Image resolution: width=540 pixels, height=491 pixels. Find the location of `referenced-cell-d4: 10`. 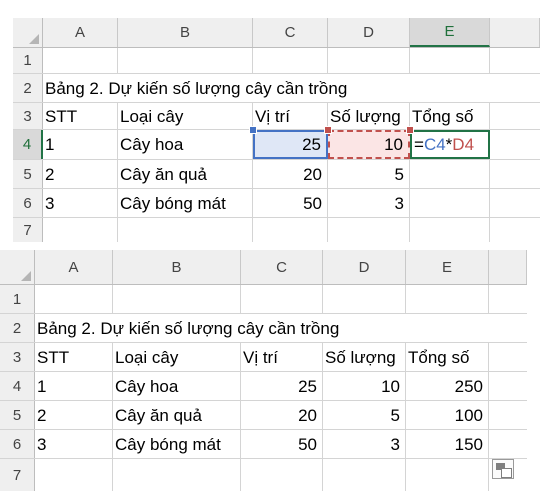

referenced-cell-d4: 10 is located at coordinates (369, 144).